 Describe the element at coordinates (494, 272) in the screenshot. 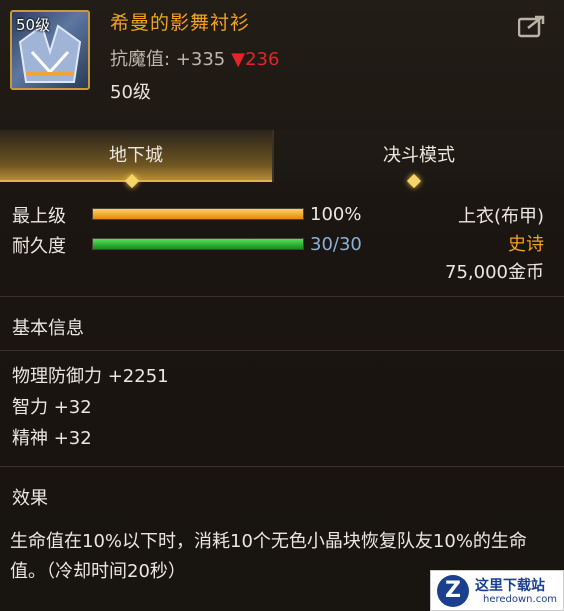

I see `item-price: 75,000金币` at that location.